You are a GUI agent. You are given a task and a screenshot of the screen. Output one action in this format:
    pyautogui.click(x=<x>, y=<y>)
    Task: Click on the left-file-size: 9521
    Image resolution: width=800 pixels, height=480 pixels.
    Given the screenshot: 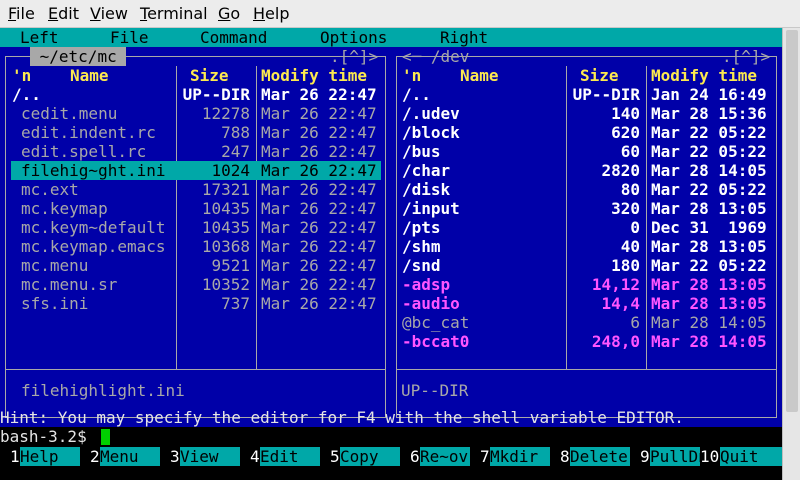 What is the action you would take?
    pyautogui.click(x=230, y=265)
    